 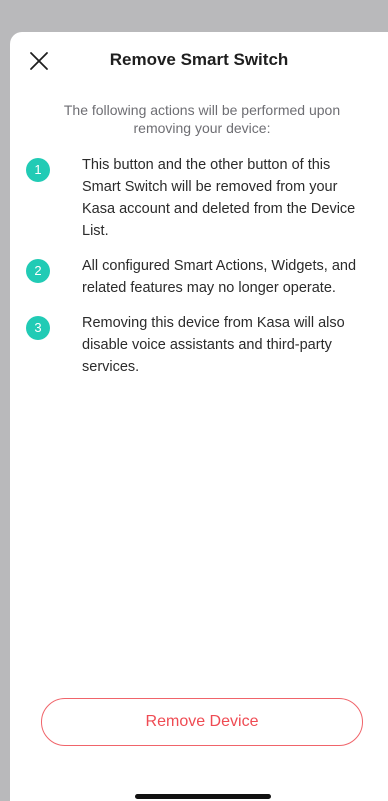 What do you see at coordinates (38, 271) in the screenshot?
I see `step-number-badge: 2` at bounding box center [38, 271].